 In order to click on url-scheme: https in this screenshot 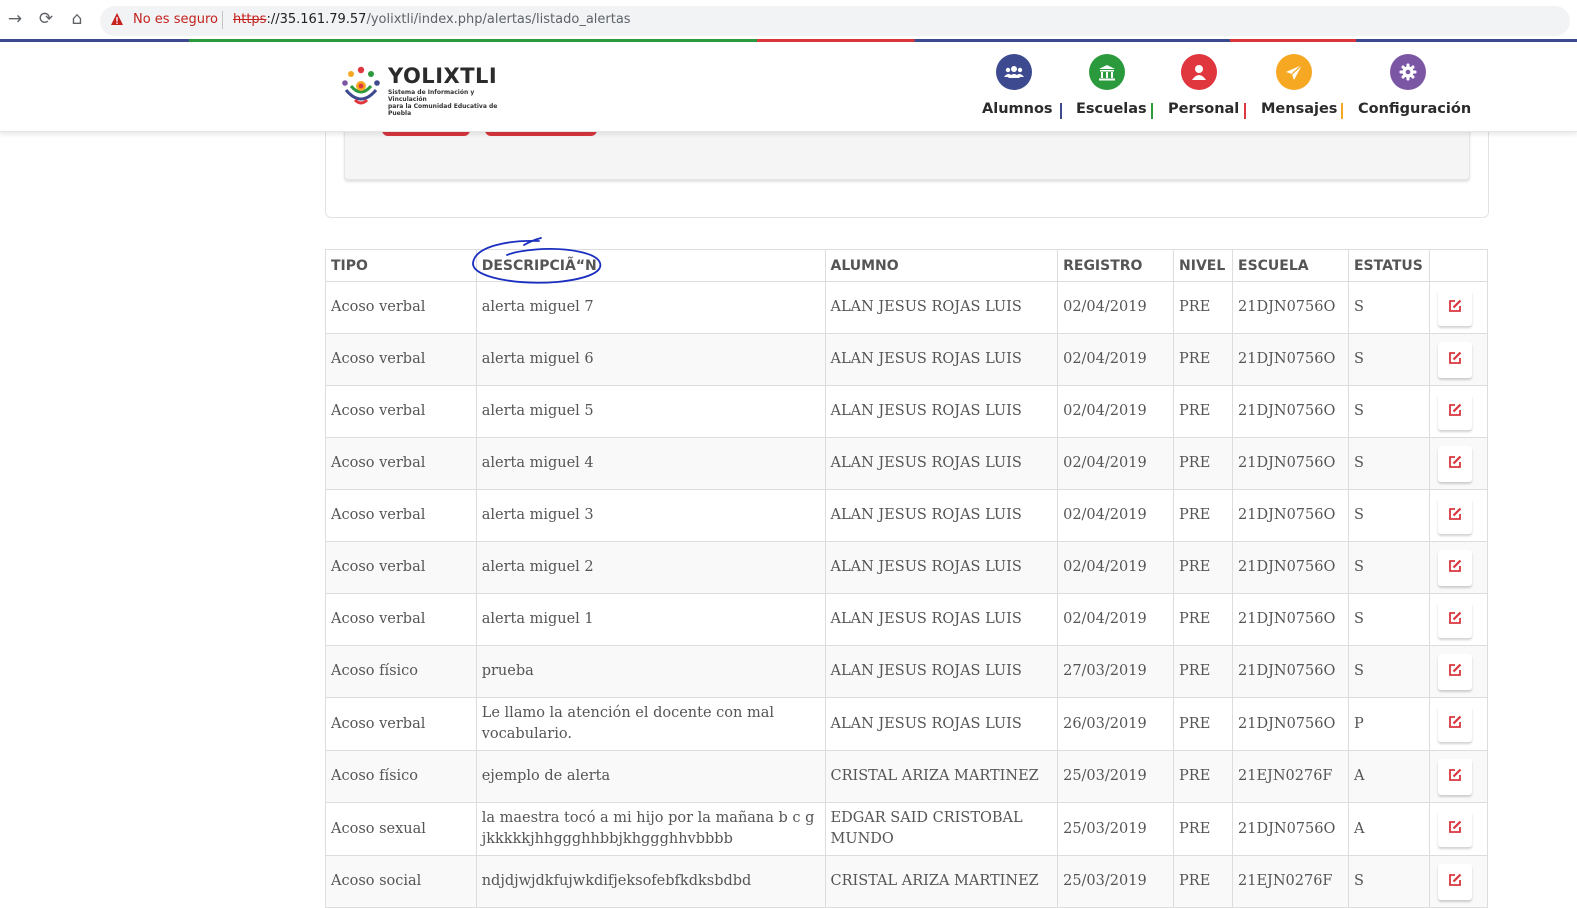, I will do `click(250, 19)`.